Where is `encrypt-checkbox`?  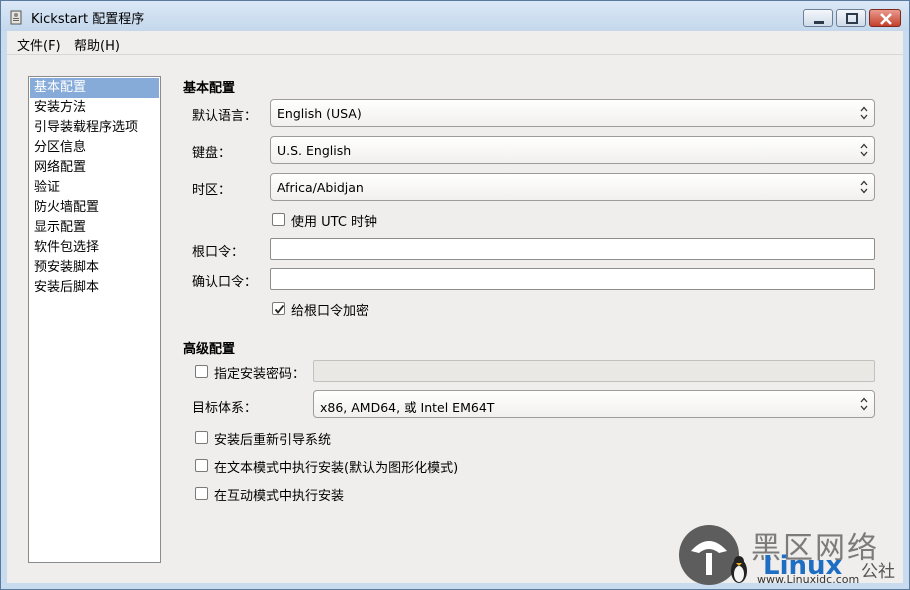
encrypt-checkbox is located at coordinates (278, 308).